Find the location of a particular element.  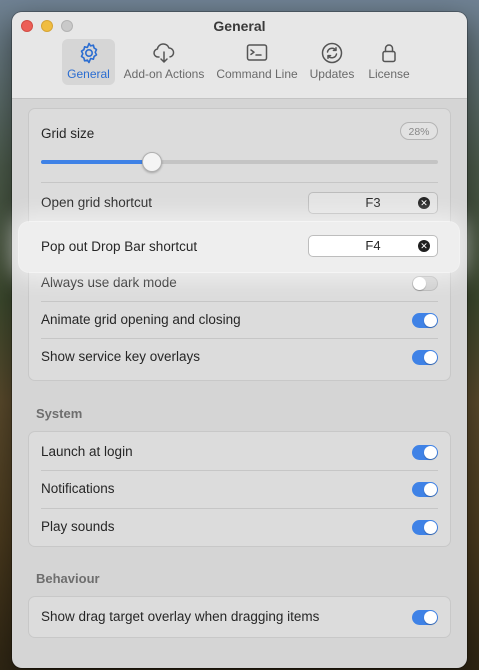

animate-grid-row: Animate grid opening and closing is located at coordinates (239, 320).